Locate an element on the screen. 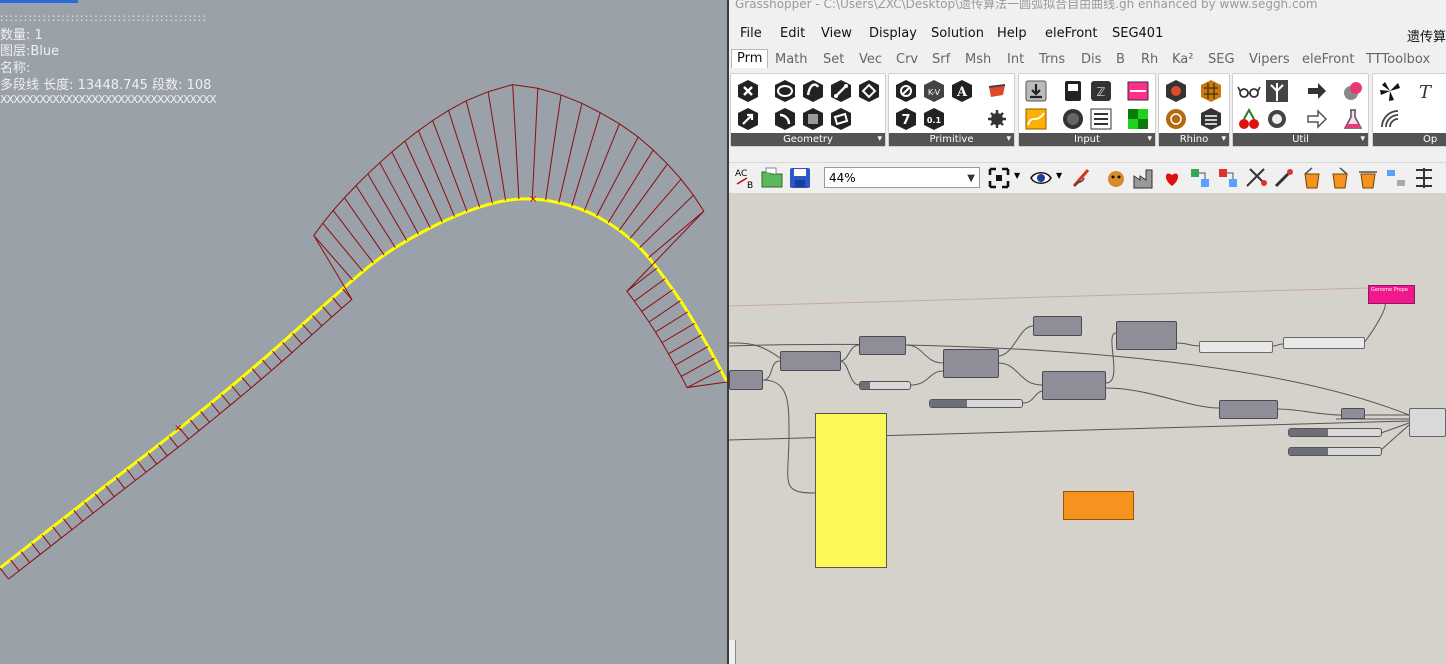  ring-icon is located at coordinates (1277, 119).